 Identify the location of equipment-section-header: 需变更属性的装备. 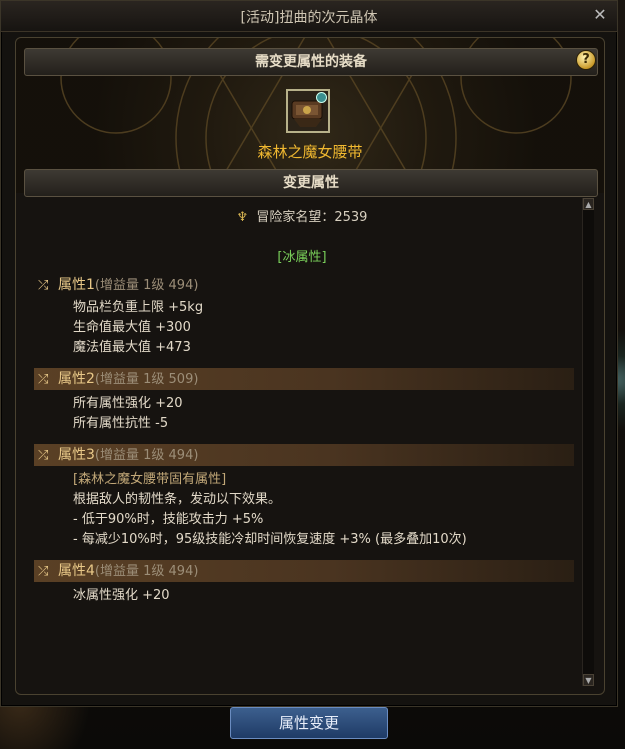
(311, 62).